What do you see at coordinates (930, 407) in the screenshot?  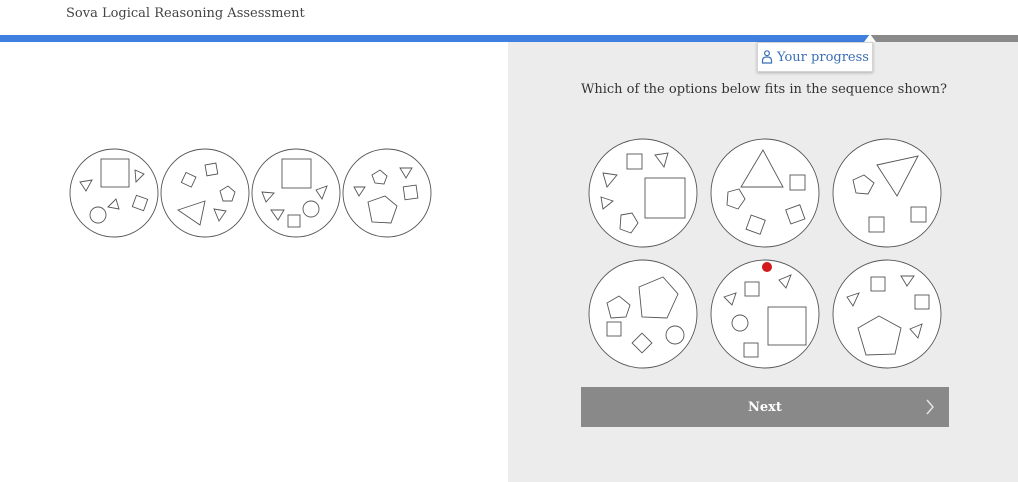 I see `chevron-right-icon` at bounding box center [930, 407].